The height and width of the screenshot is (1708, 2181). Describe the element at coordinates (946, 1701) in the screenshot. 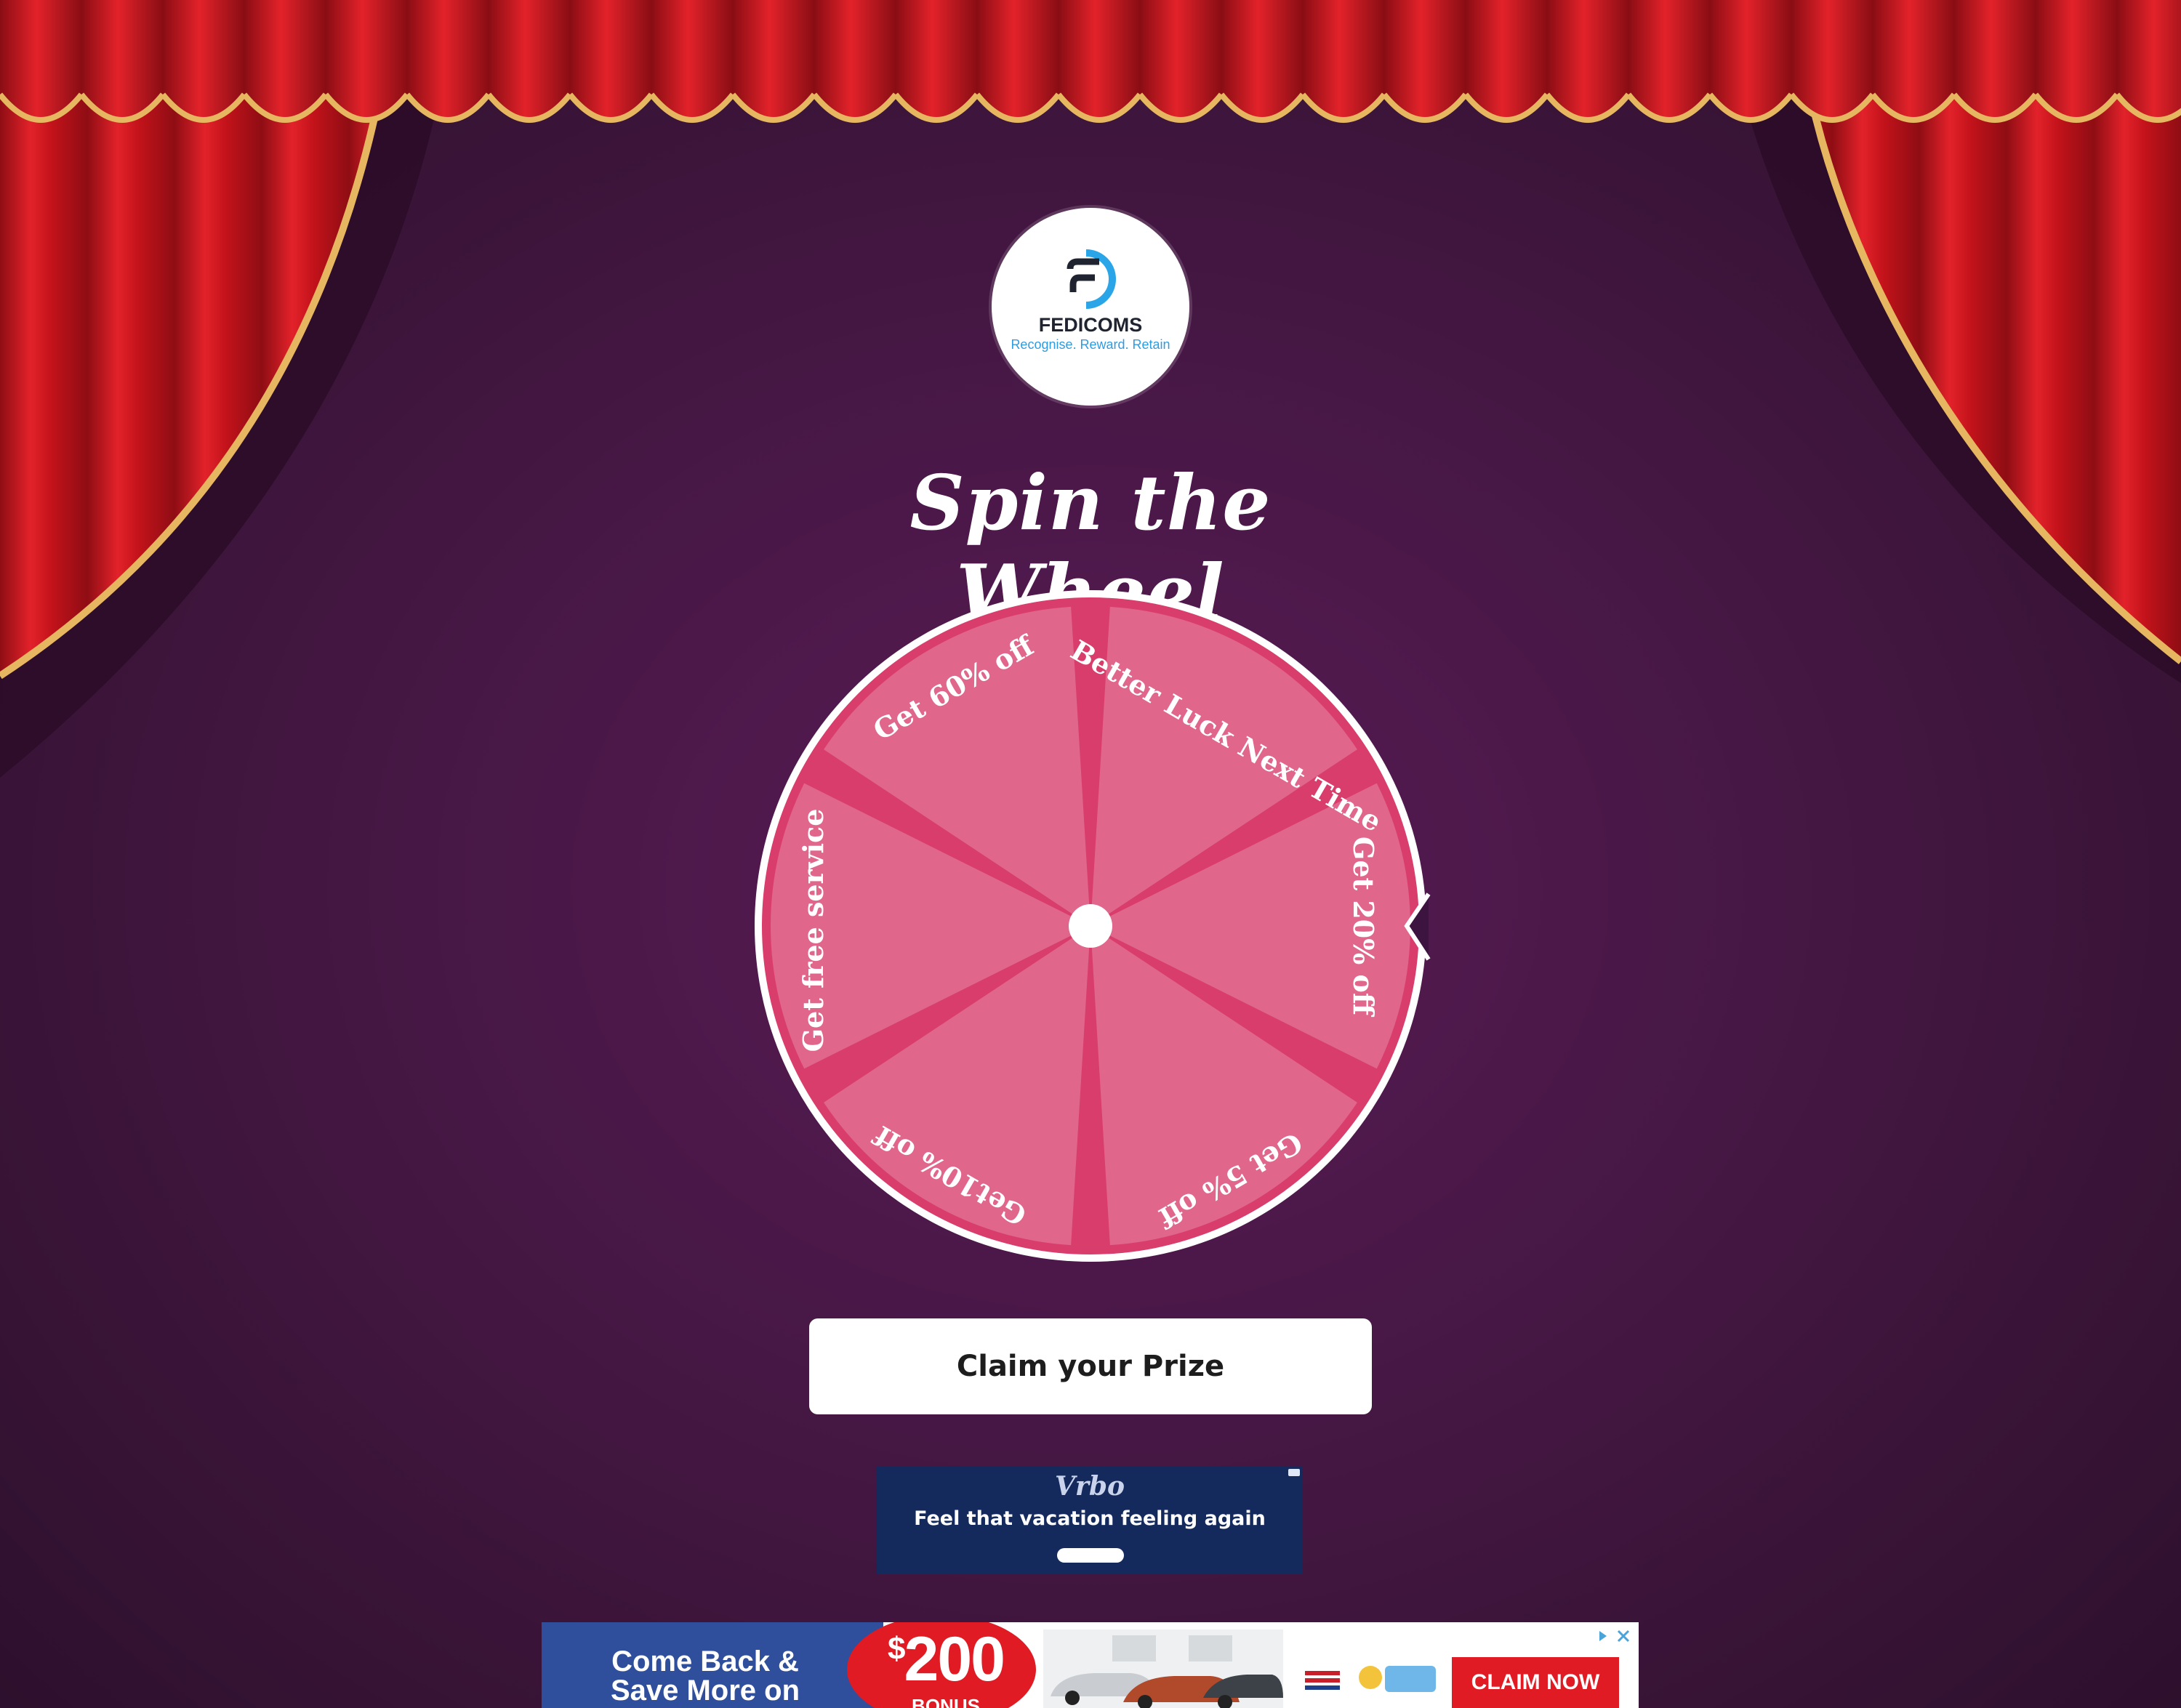

I see `bonus-label: BONUS` at that location.